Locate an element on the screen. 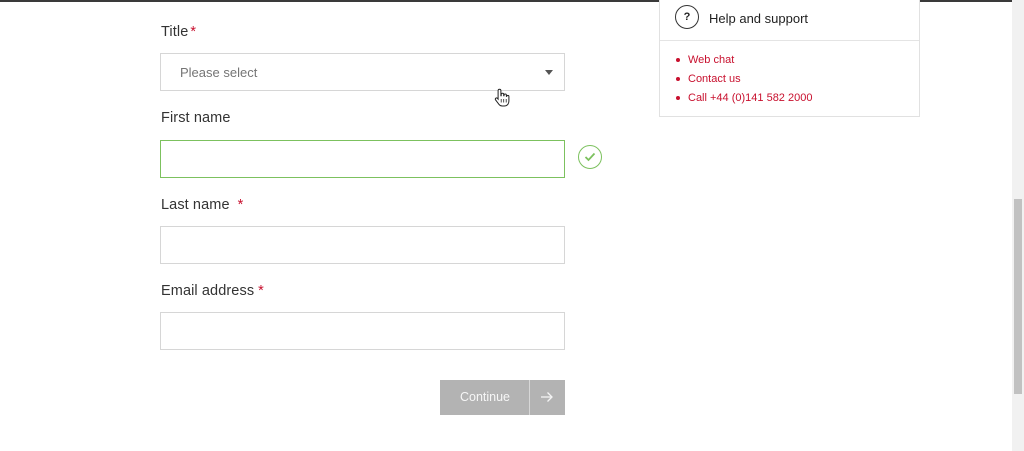  first-name-label: First name is located at coordinates (196, 118).